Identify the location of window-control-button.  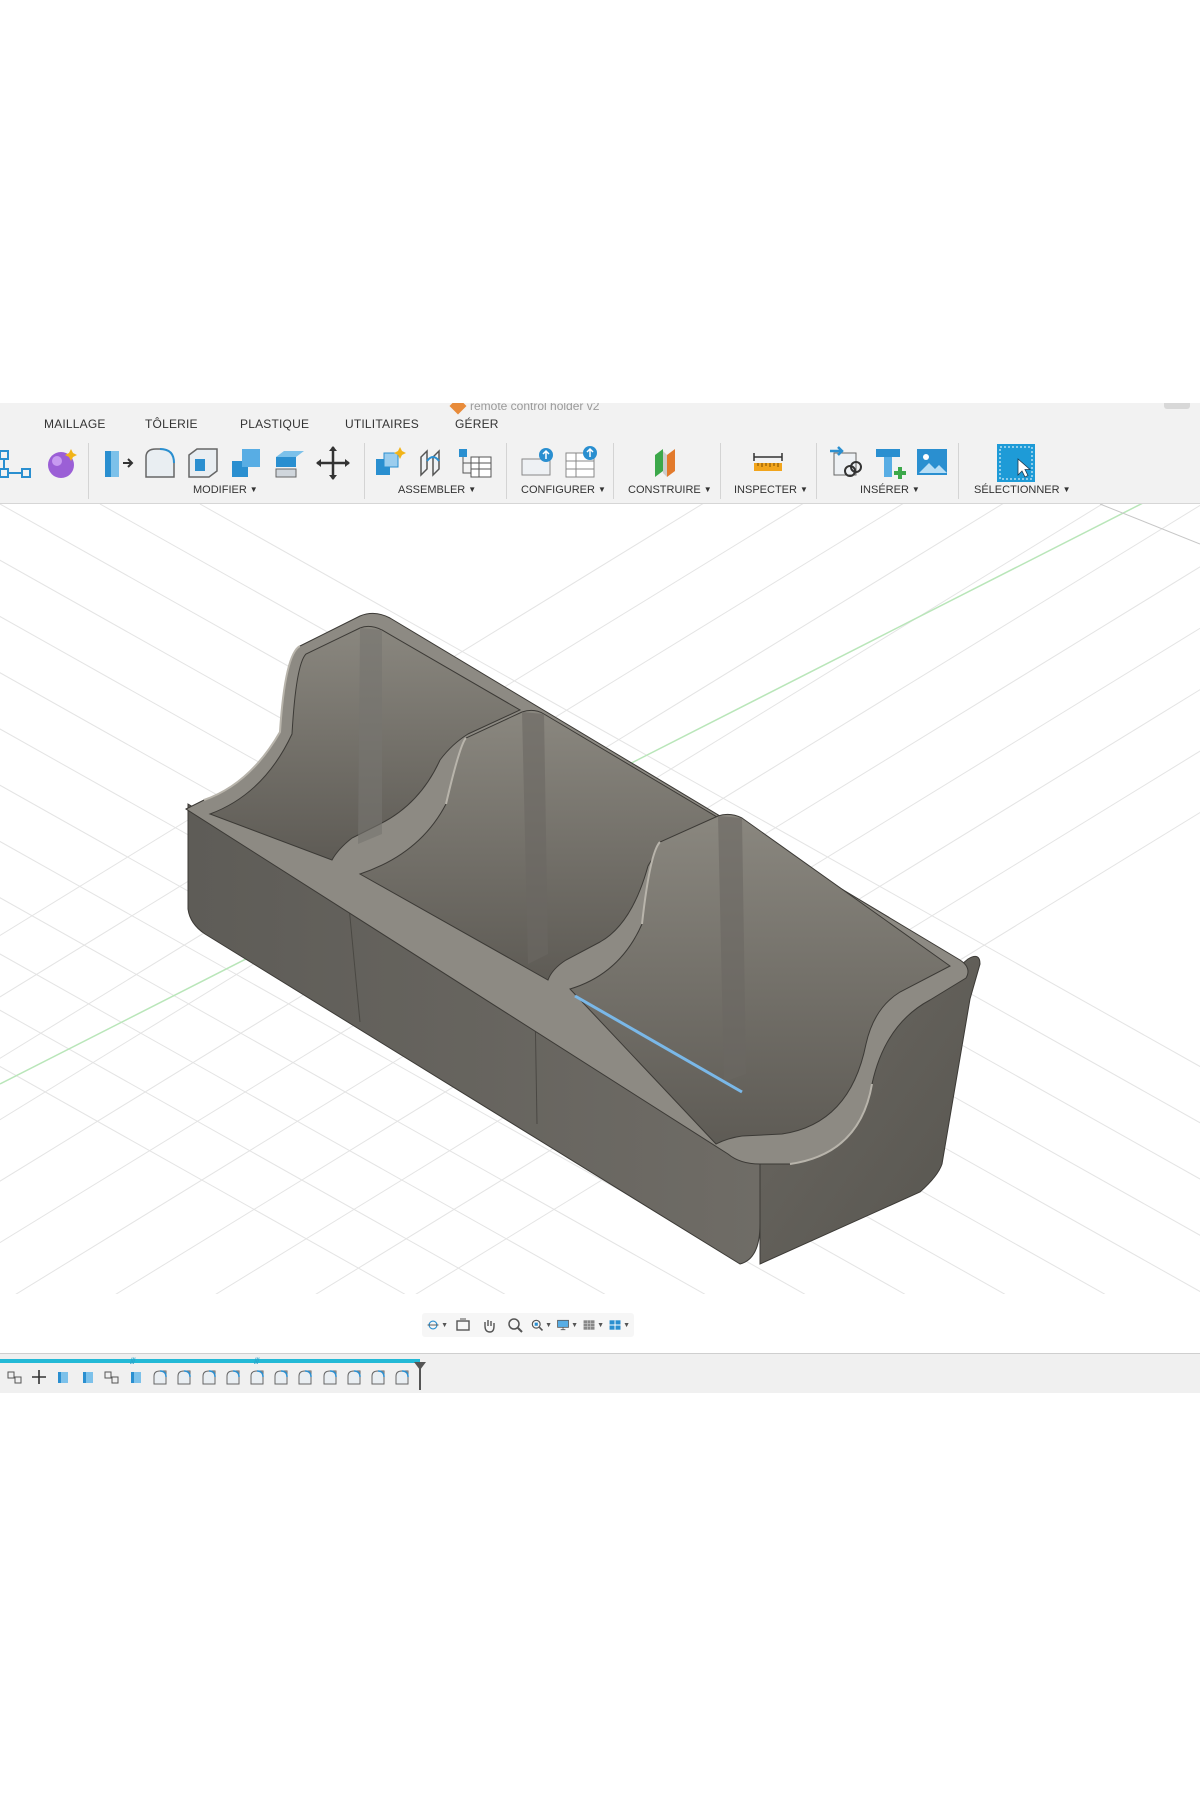
(1177, 406).